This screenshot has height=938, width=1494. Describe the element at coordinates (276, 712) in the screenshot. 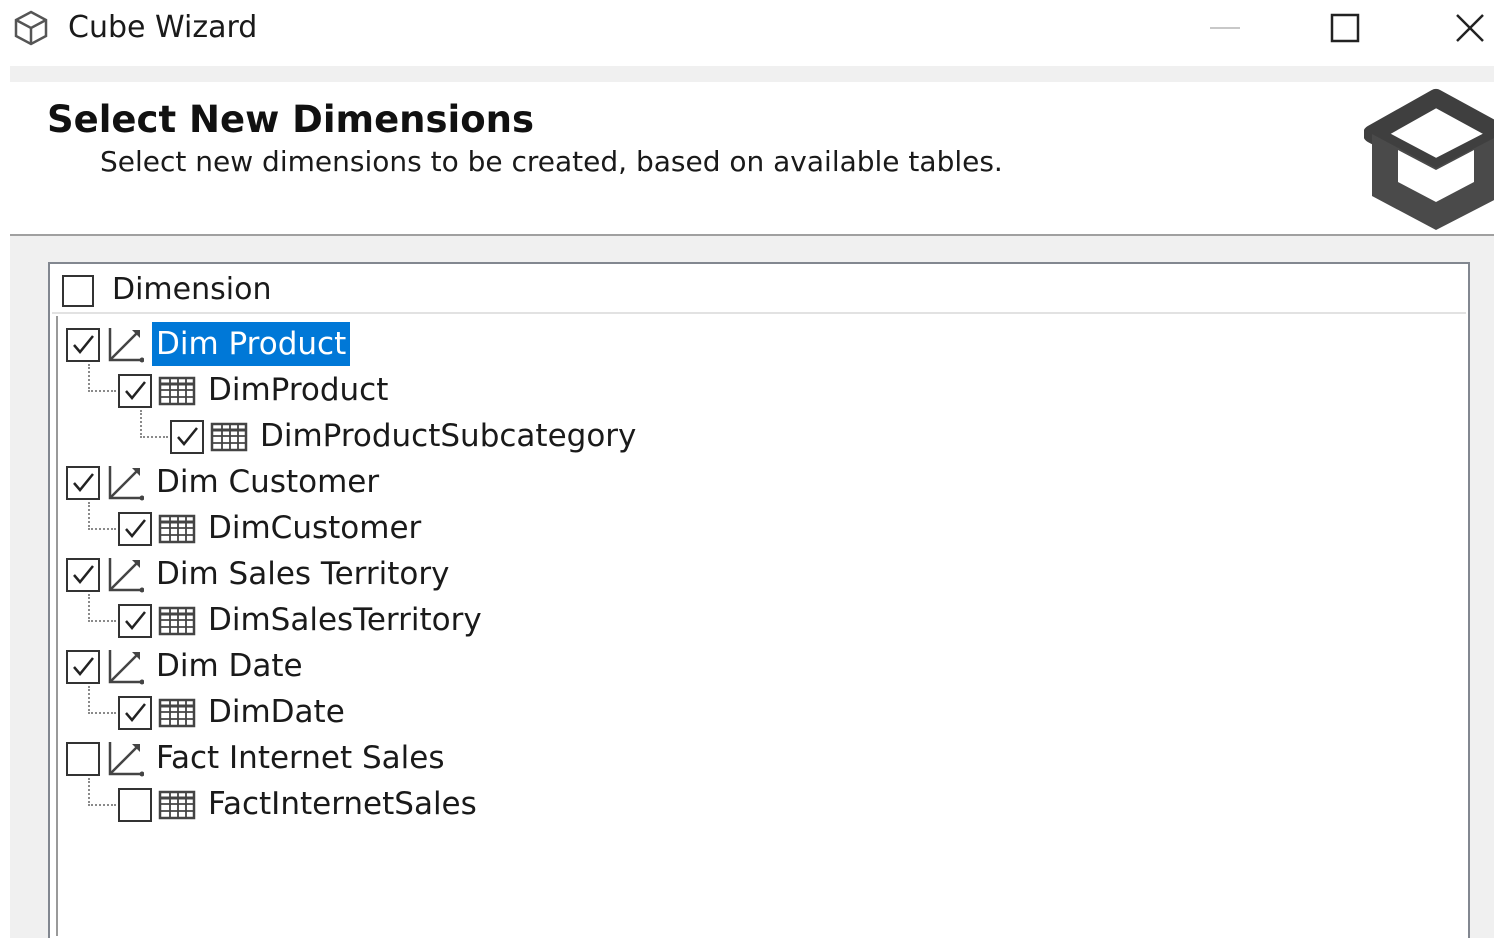

I see `tree-item-label: DimDate` at that location.